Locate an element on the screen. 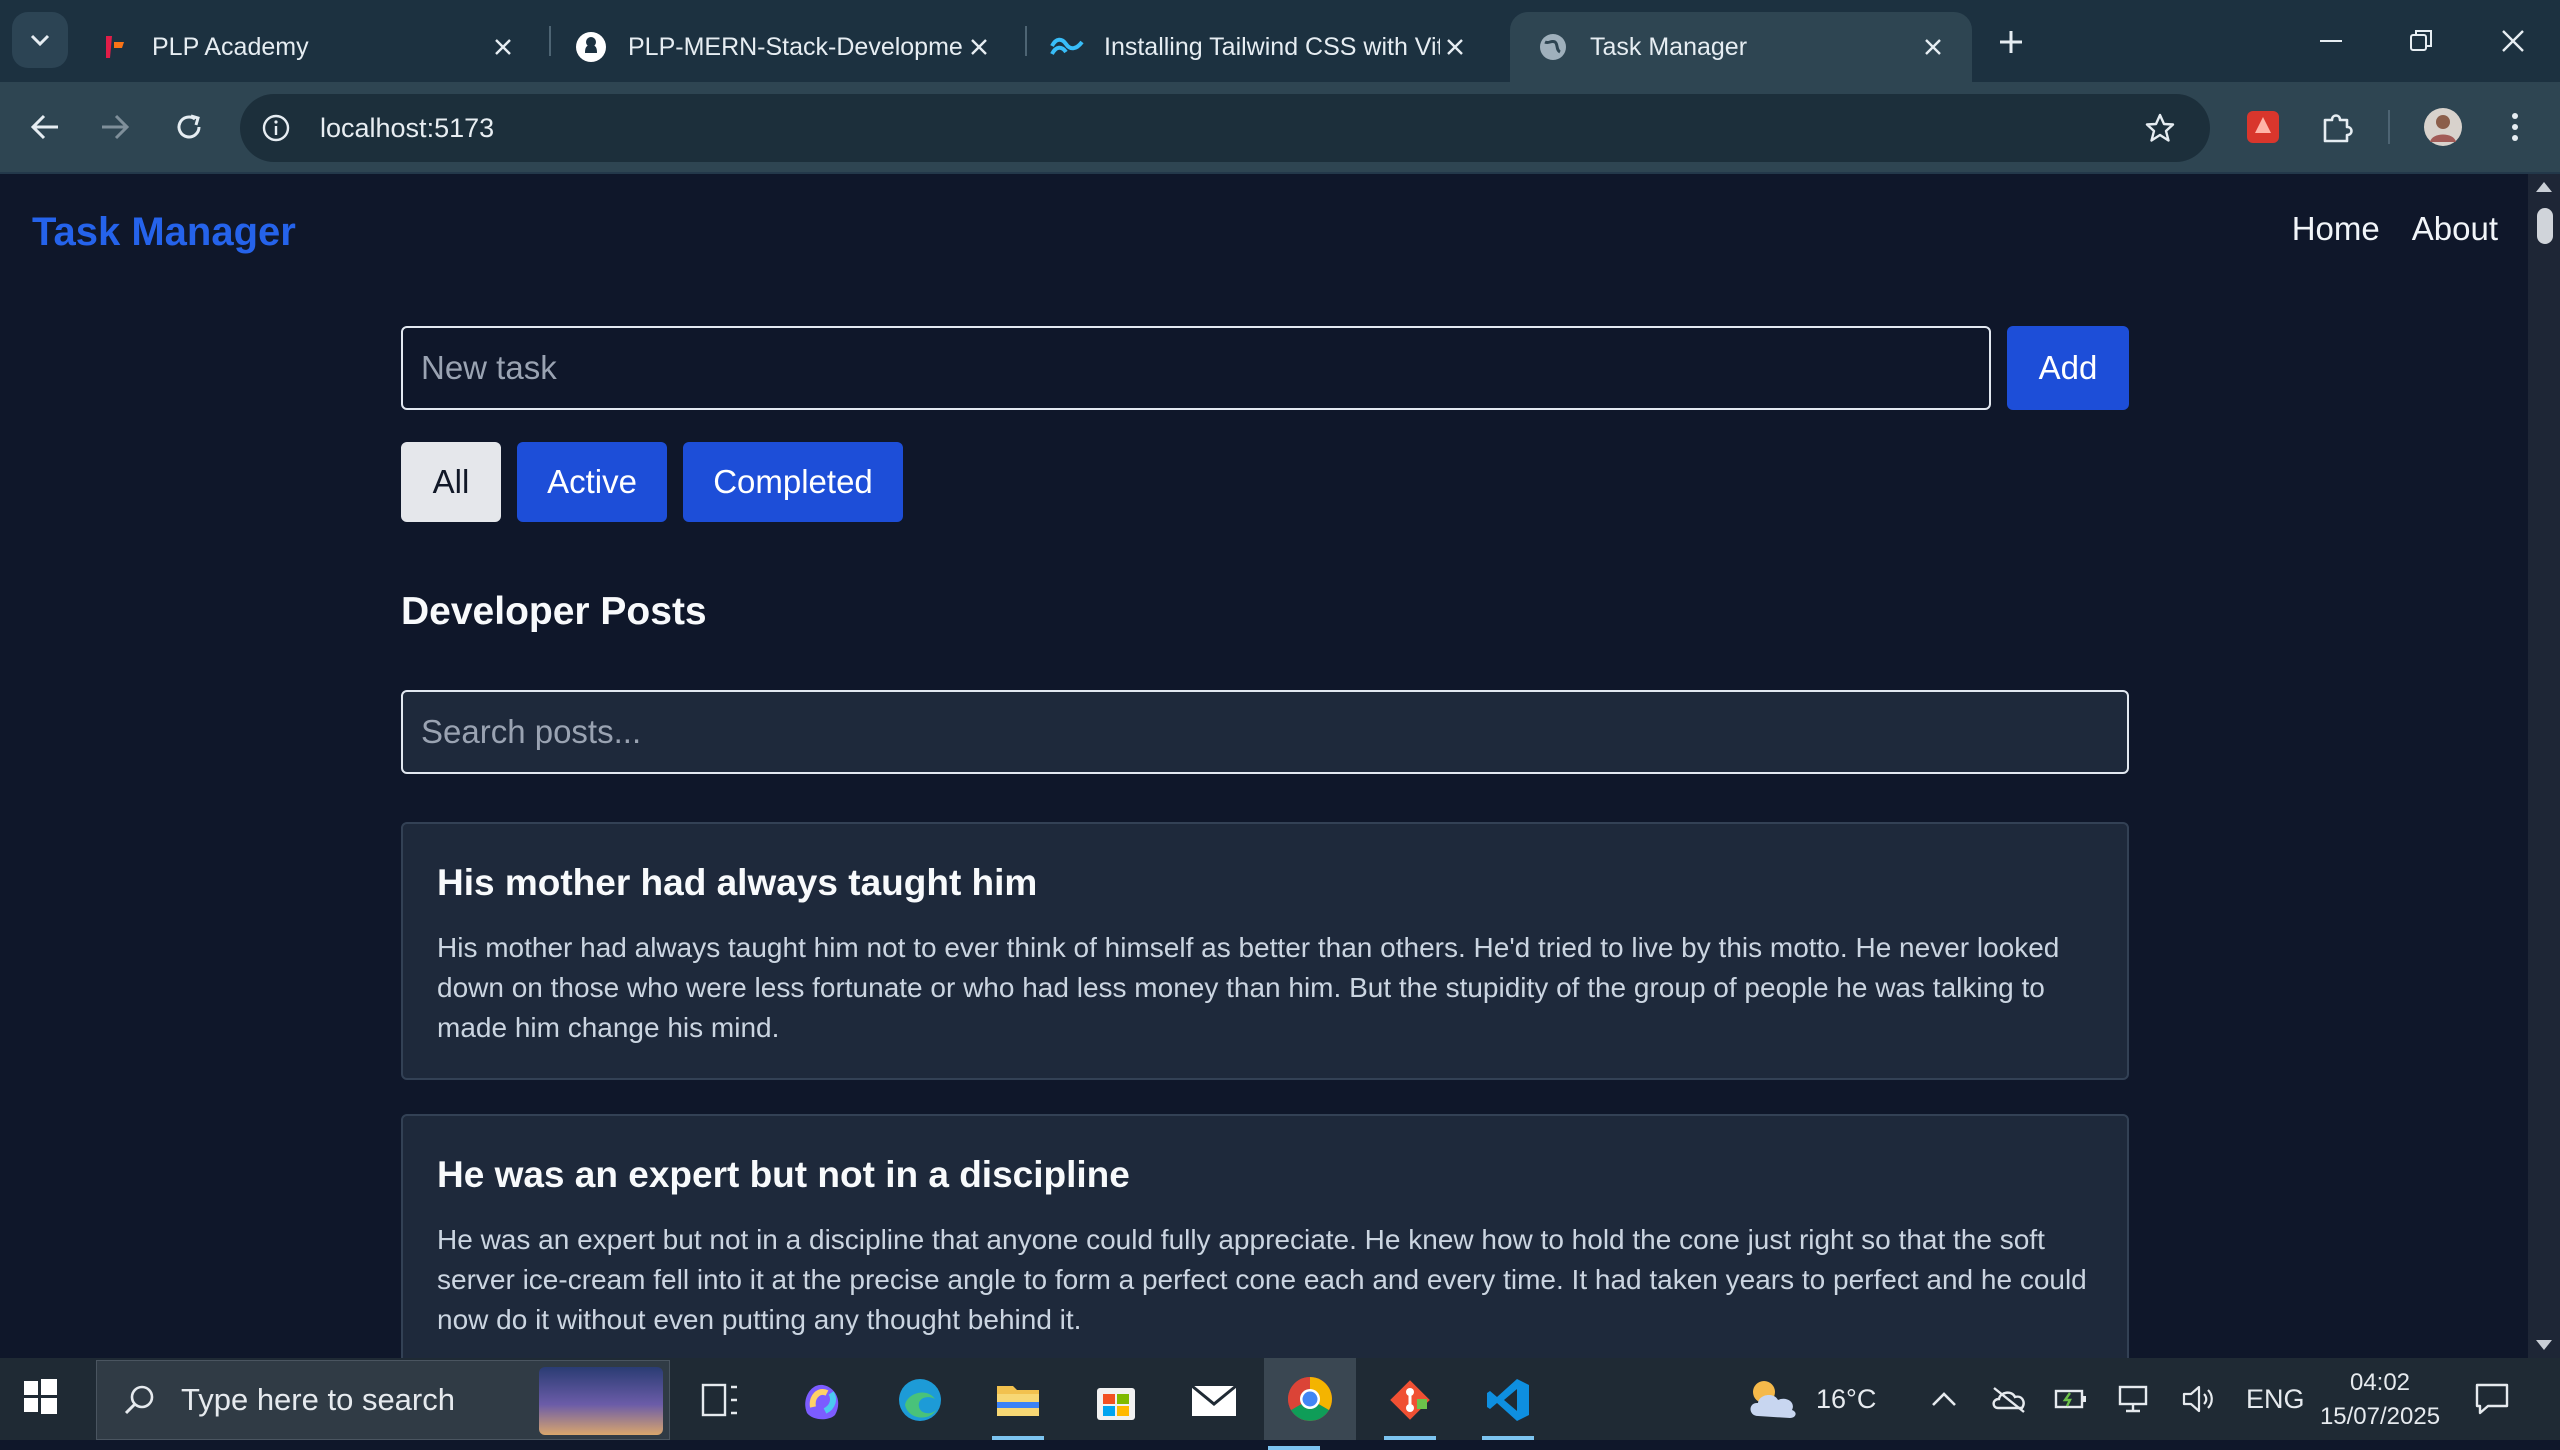 The width and height of the screenshot is (2560, 1450). avatar-icon is located at coordinates (2443, 127).